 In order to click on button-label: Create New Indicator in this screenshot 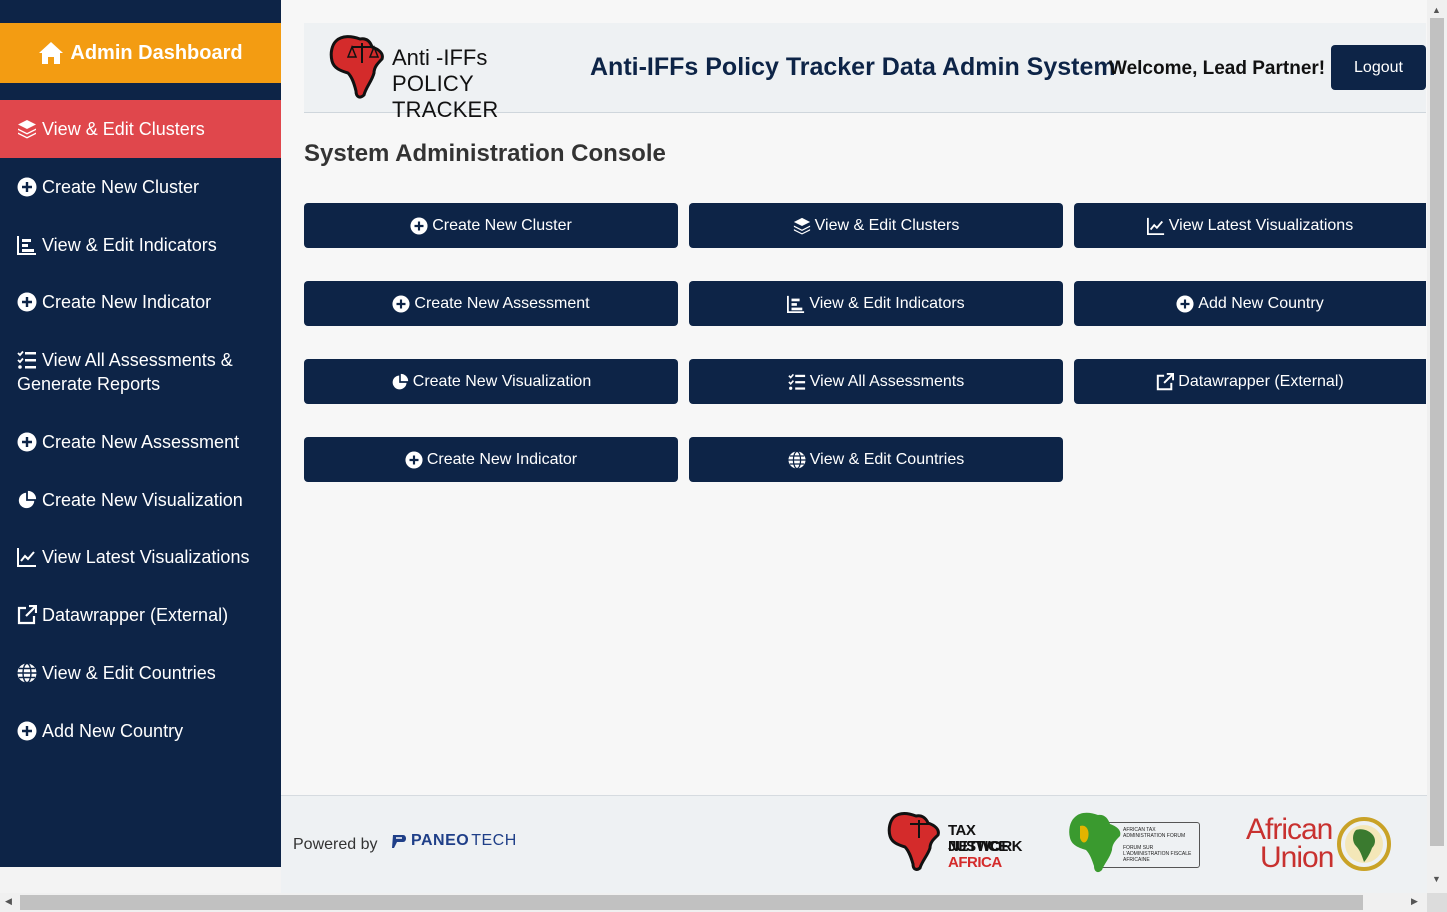, I will do `click(502, 459)`.